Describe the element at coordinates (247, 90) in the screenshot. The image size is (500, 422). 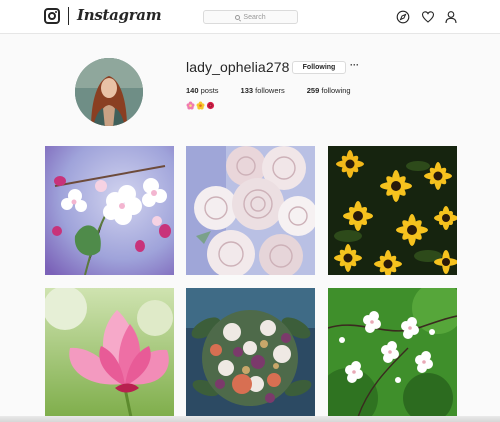
I see `followers-count: 133` at that location.